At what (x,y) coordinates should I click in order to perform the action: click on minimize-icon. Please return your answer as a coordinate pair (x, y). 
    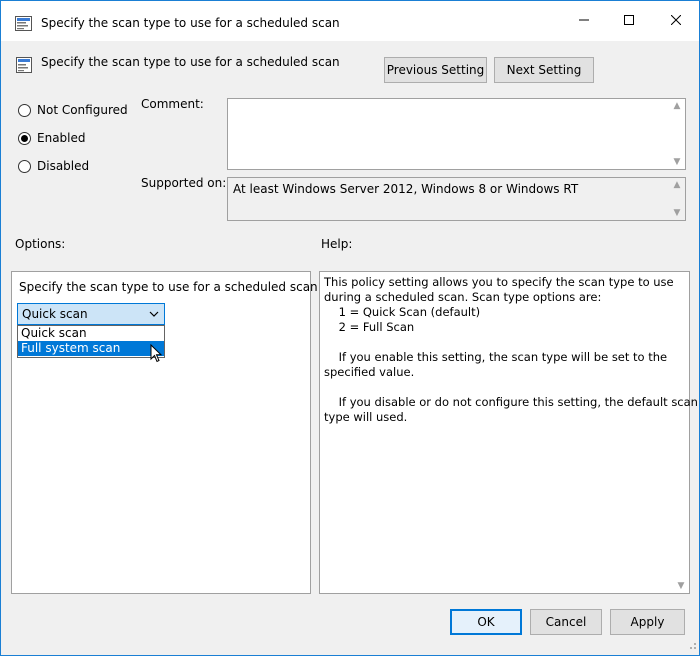
    Looking at the image, I should click on (584, 21).